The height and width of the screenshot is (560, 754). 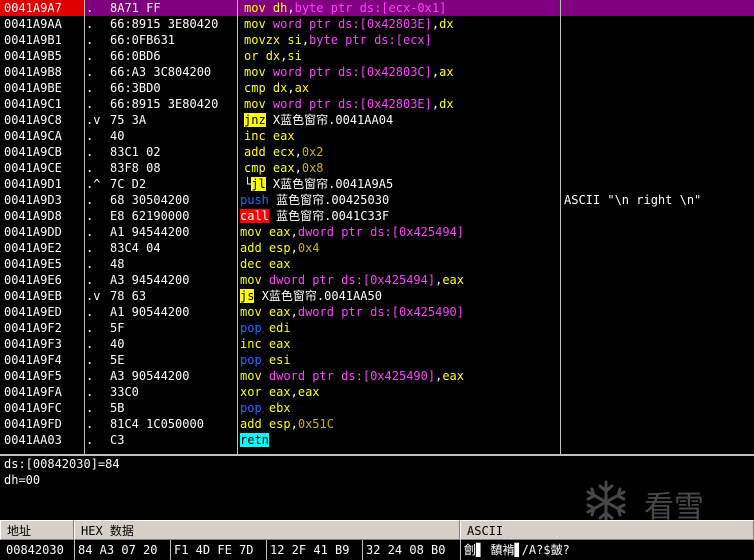 What do you see at coordinates (377, 424) in the screenshot?
I see `disasm-row: 0041A9FD. 81C4 1C050000 add esp,0x51C` at bounding box center [377, 424].